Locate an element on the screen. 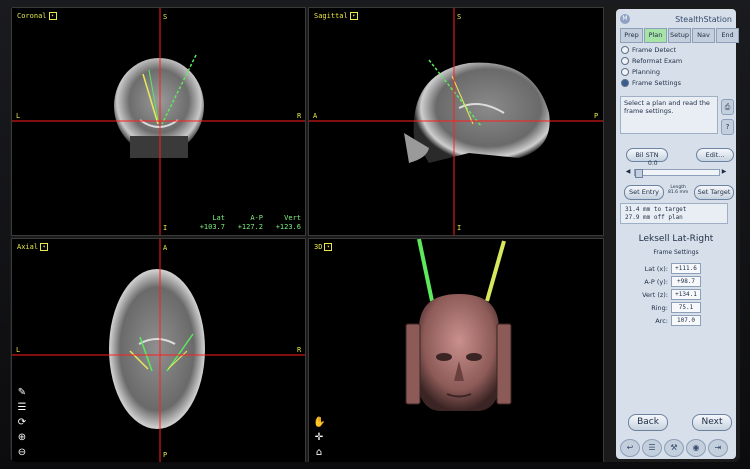 This screenshot has height=469, width=750. tab-setup: Setup is located at coordinates (679, 35).